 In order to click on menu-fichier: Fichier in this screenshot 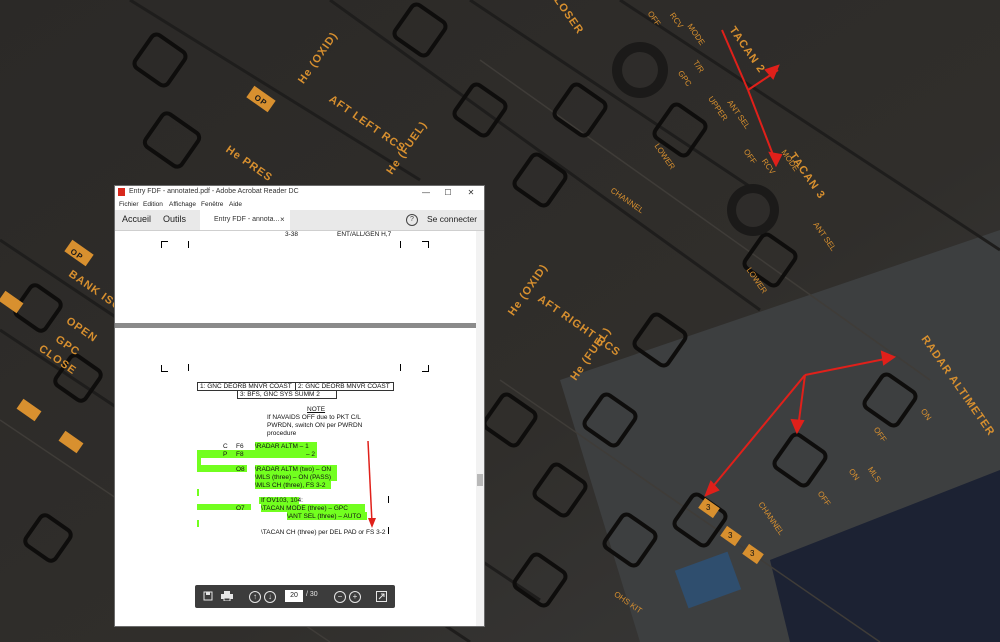, I will do `click(129, 204)`.